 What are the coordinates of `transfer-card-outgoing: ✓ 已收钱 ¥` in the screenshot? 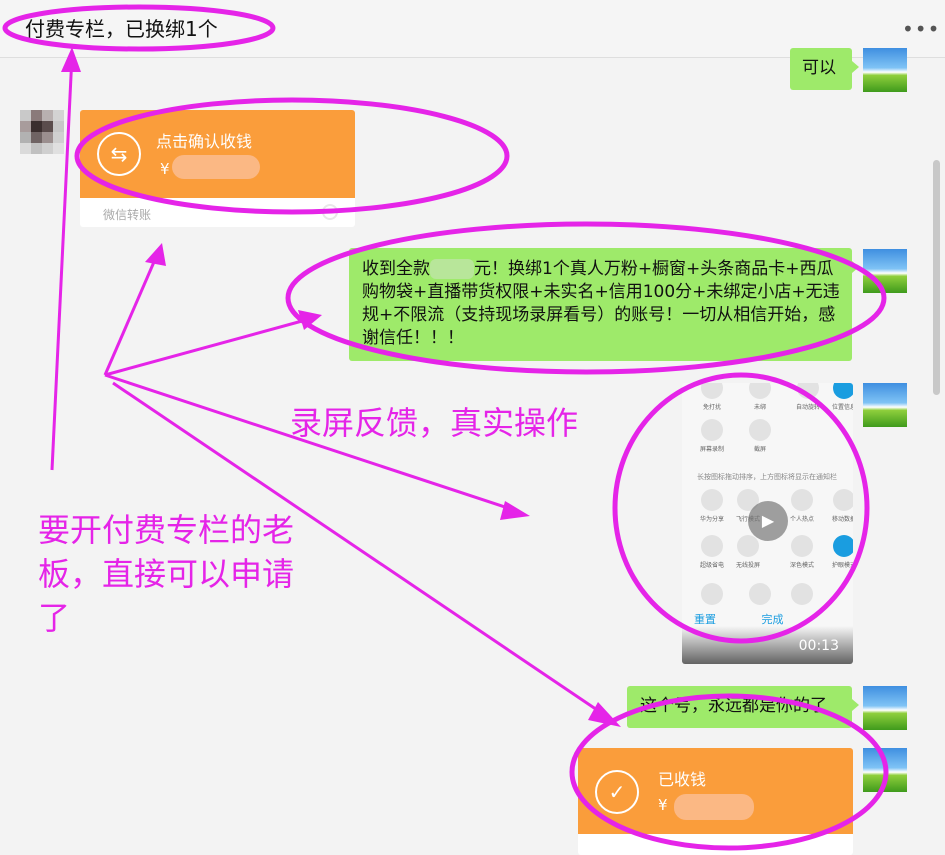 It's located at (715, 801).